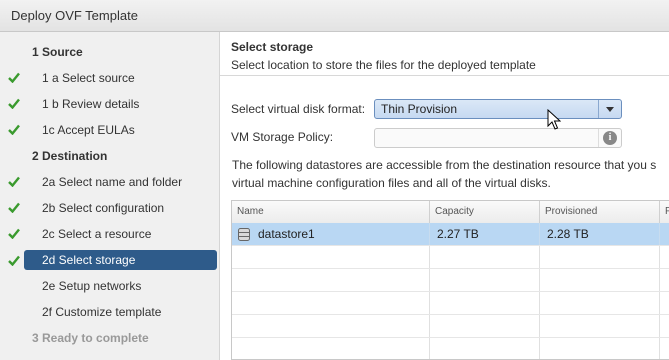 The height and width of the screenshot is (360, 669). I want to click on step-label: 2f Customize template, so click(102, 312).